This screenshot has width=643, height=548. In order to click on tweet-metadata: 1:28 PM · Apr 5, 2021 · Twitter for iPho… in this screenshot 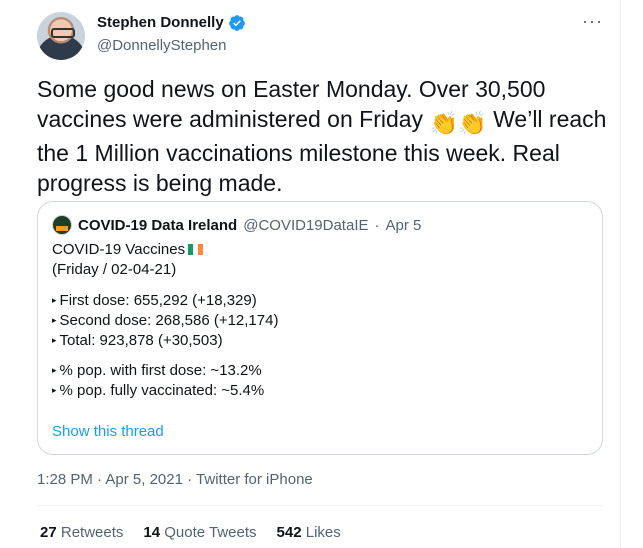, I will do `click(175, 479)`.